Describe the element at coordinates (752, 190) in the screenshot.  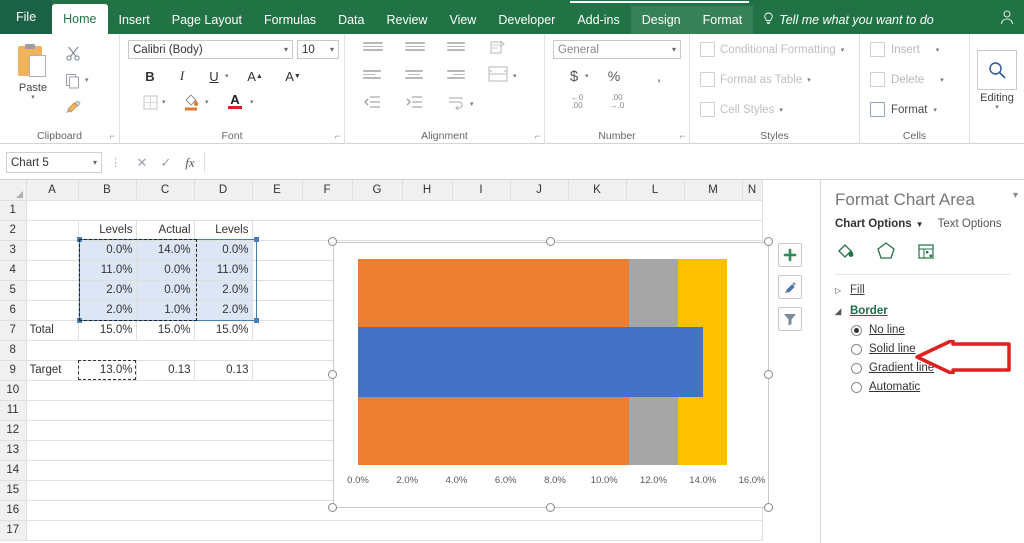
I see `column-header-n: N` at that location.